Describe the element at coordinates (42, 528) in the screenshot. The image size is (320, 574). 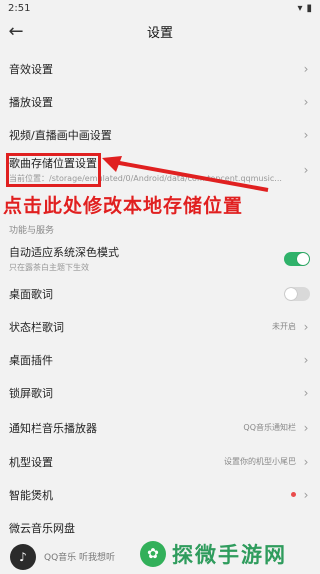
I see `setting-label: 微云音乐网盘` at that location.